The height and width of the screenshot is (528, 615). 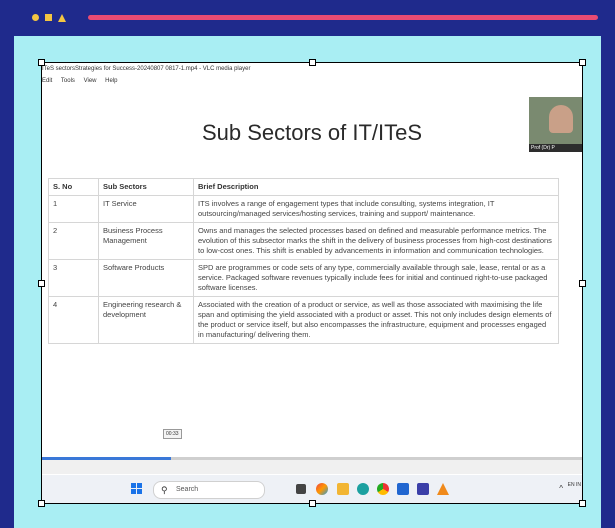 I want to click on file-explorer-icon, so click(x=343, y=489).